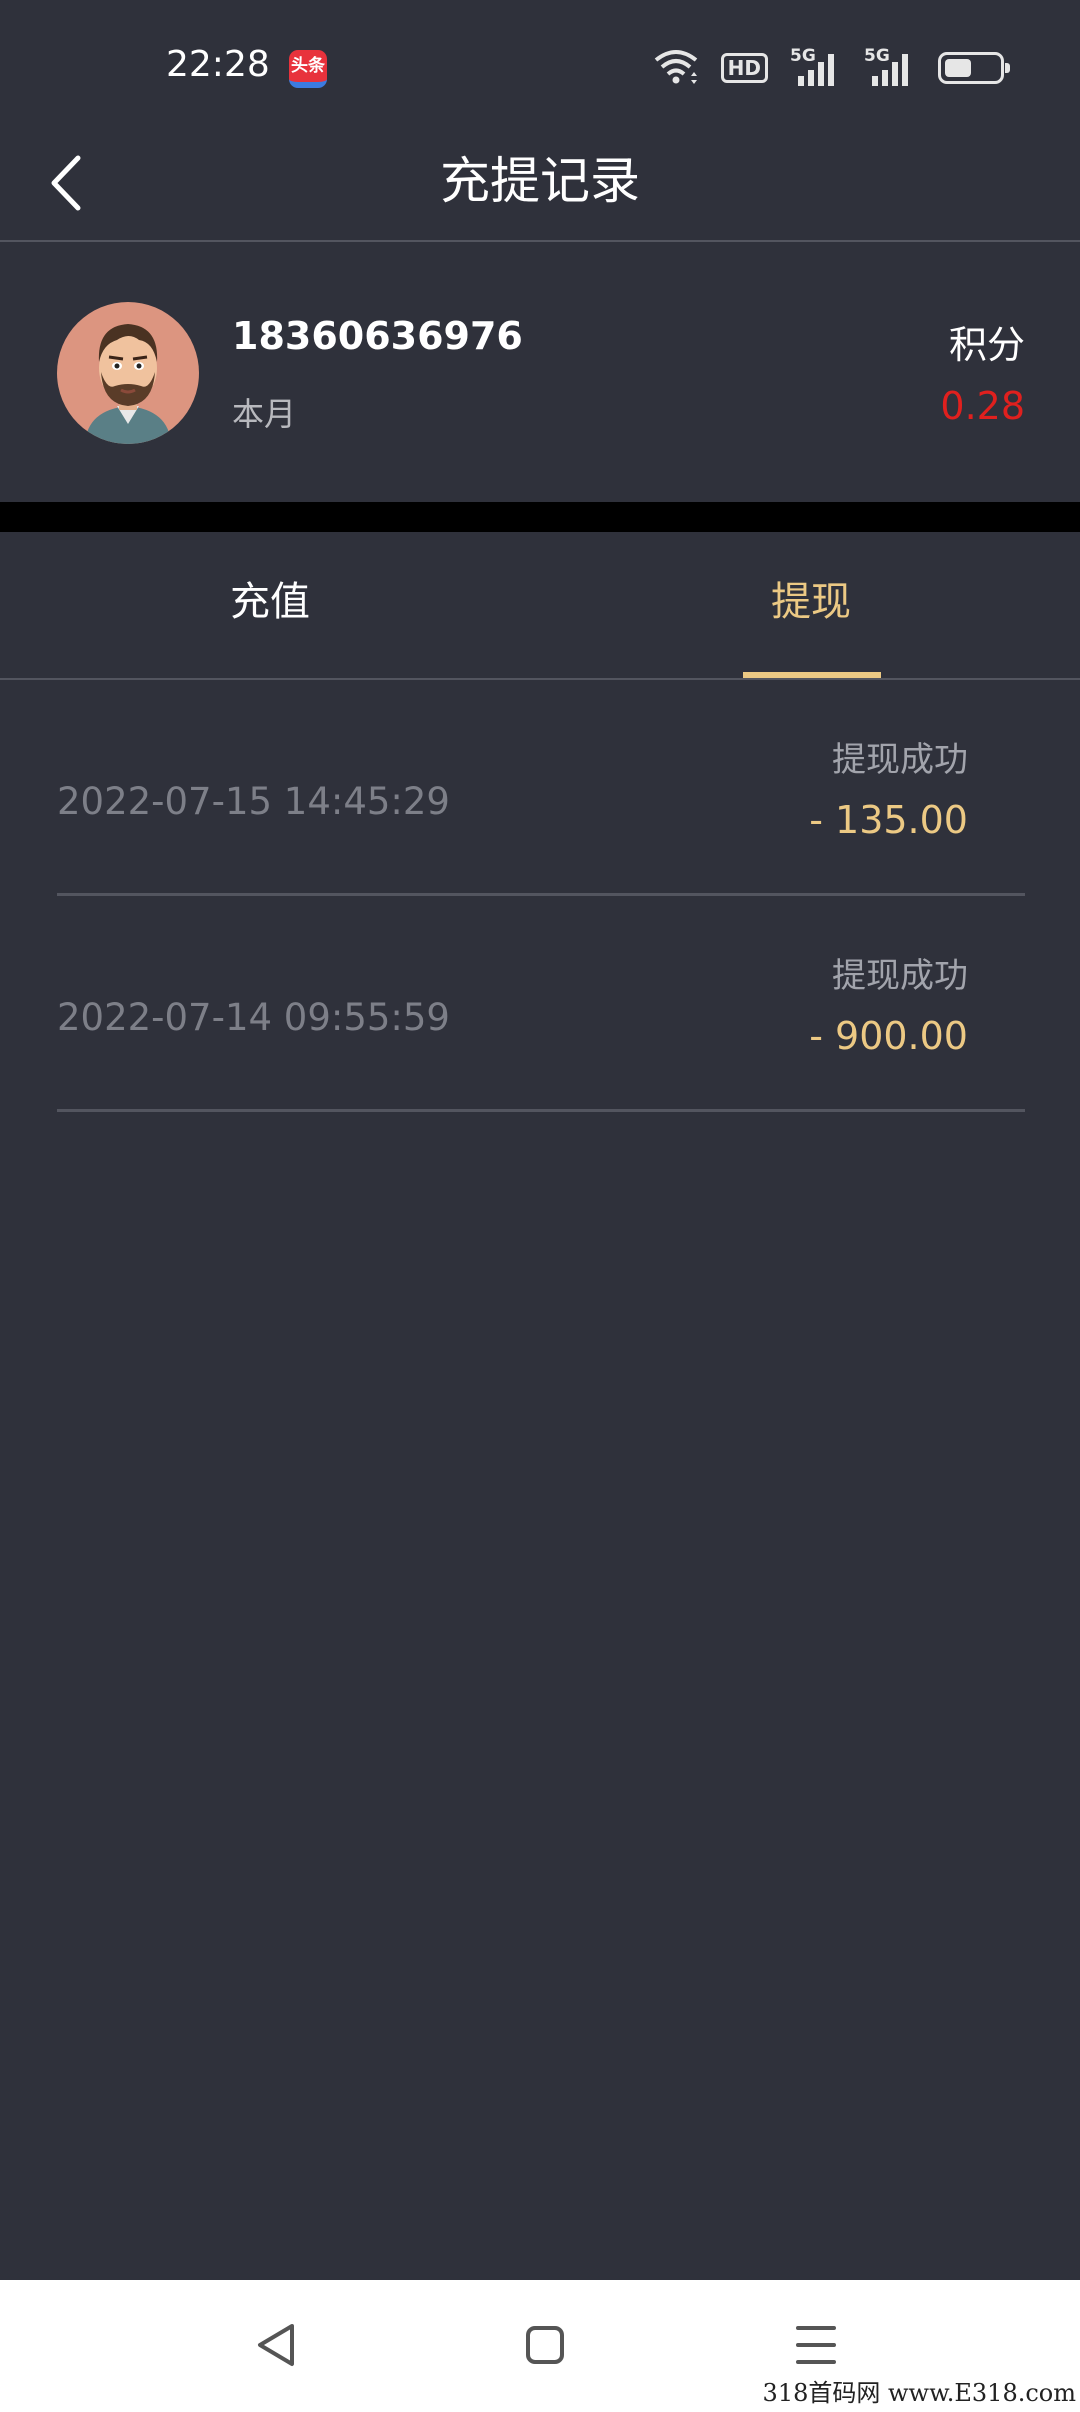  I want to click on nav-back-button, so click(276, 2345).